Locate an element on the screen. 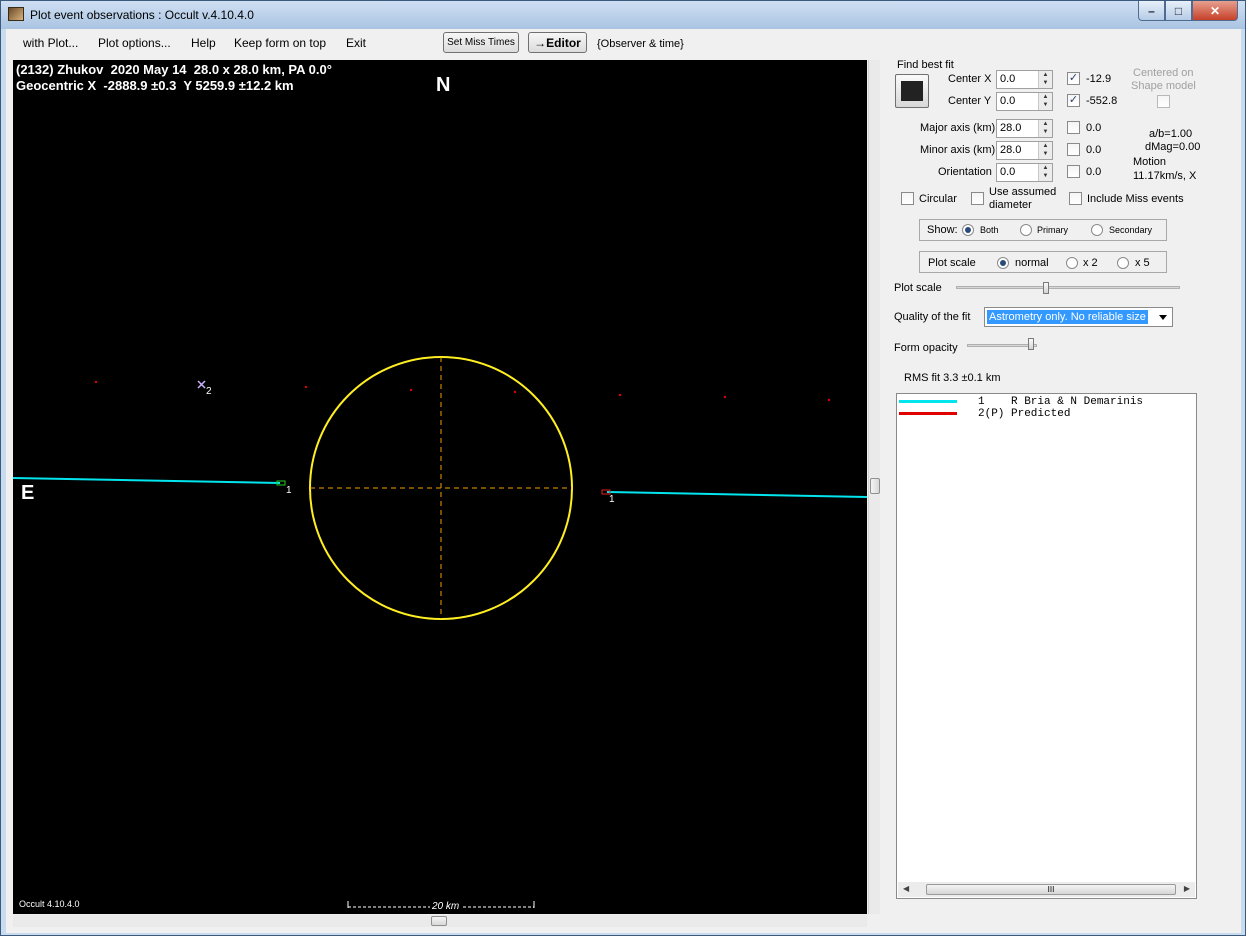  maximize-button: □ is located at coordinates (1178, 11).